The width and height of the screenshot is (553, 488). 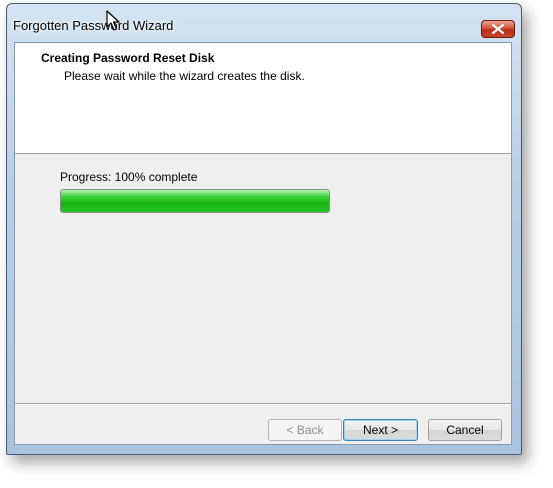 I want to click on footer-divider, so click(x=263, y=404).